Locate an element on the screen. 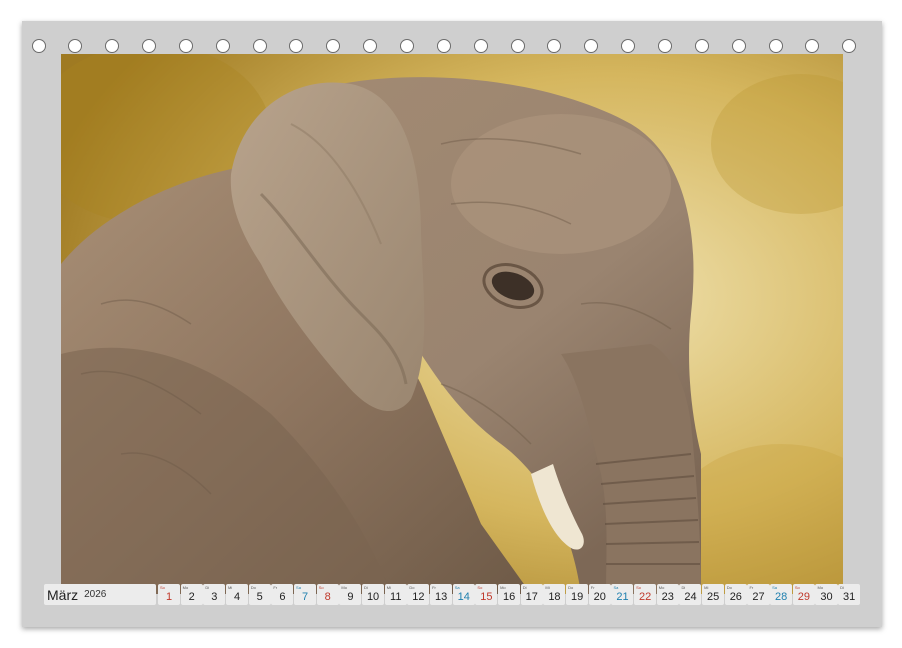 This screenshot has height=648, width=902. day-cell: Mi 11 is located at coordinates (395, 594).